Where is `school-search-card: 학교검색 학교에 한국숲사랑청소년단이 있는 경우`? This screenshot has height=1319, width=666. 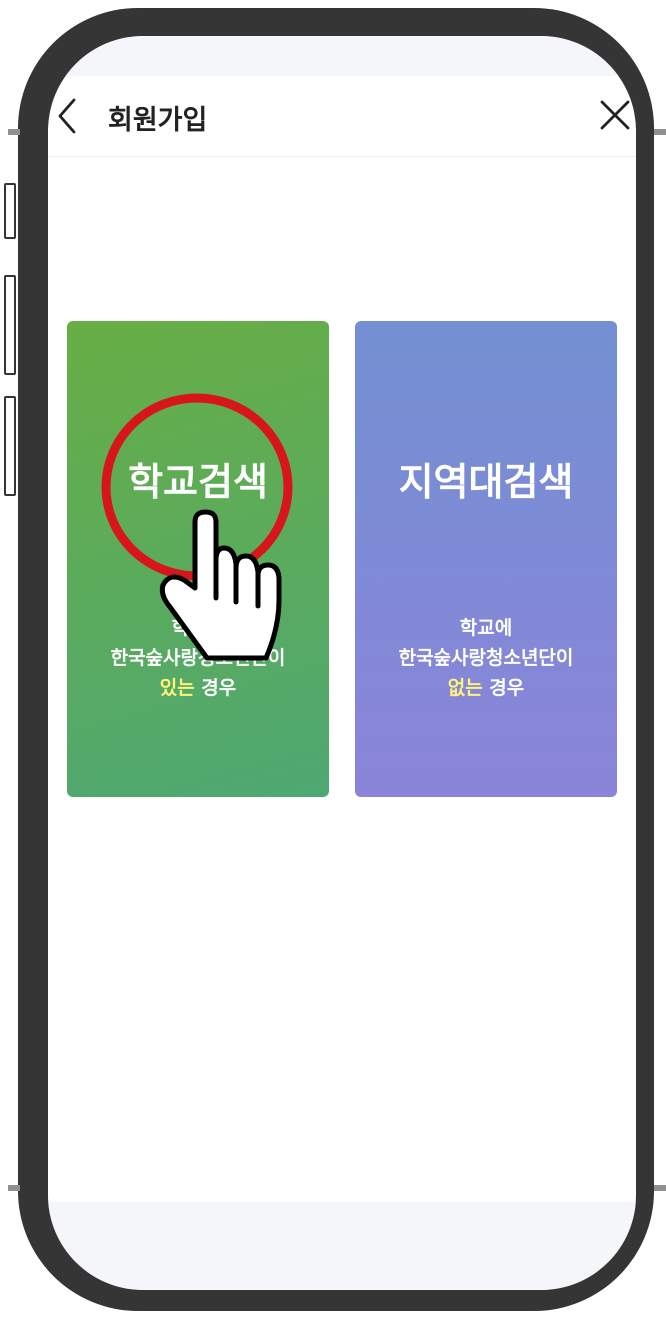 school-search-card: 학교검색 학교에 한국숲사랑청소년단이 있는 경우 is located at coordinates (198, 559).